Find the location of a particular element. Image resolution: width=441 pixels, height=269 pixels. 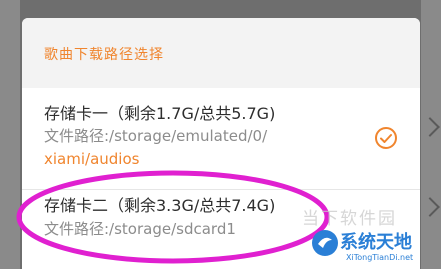

option-name: 存储卡一（剩余1.7G/总共5.7G) is located at coordinates (160, 113).